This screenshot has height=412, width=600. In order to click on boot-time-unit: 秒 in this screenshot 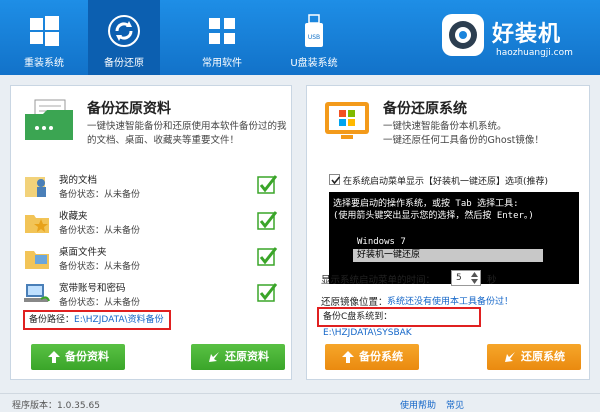, I will do `click(492, 280)`.